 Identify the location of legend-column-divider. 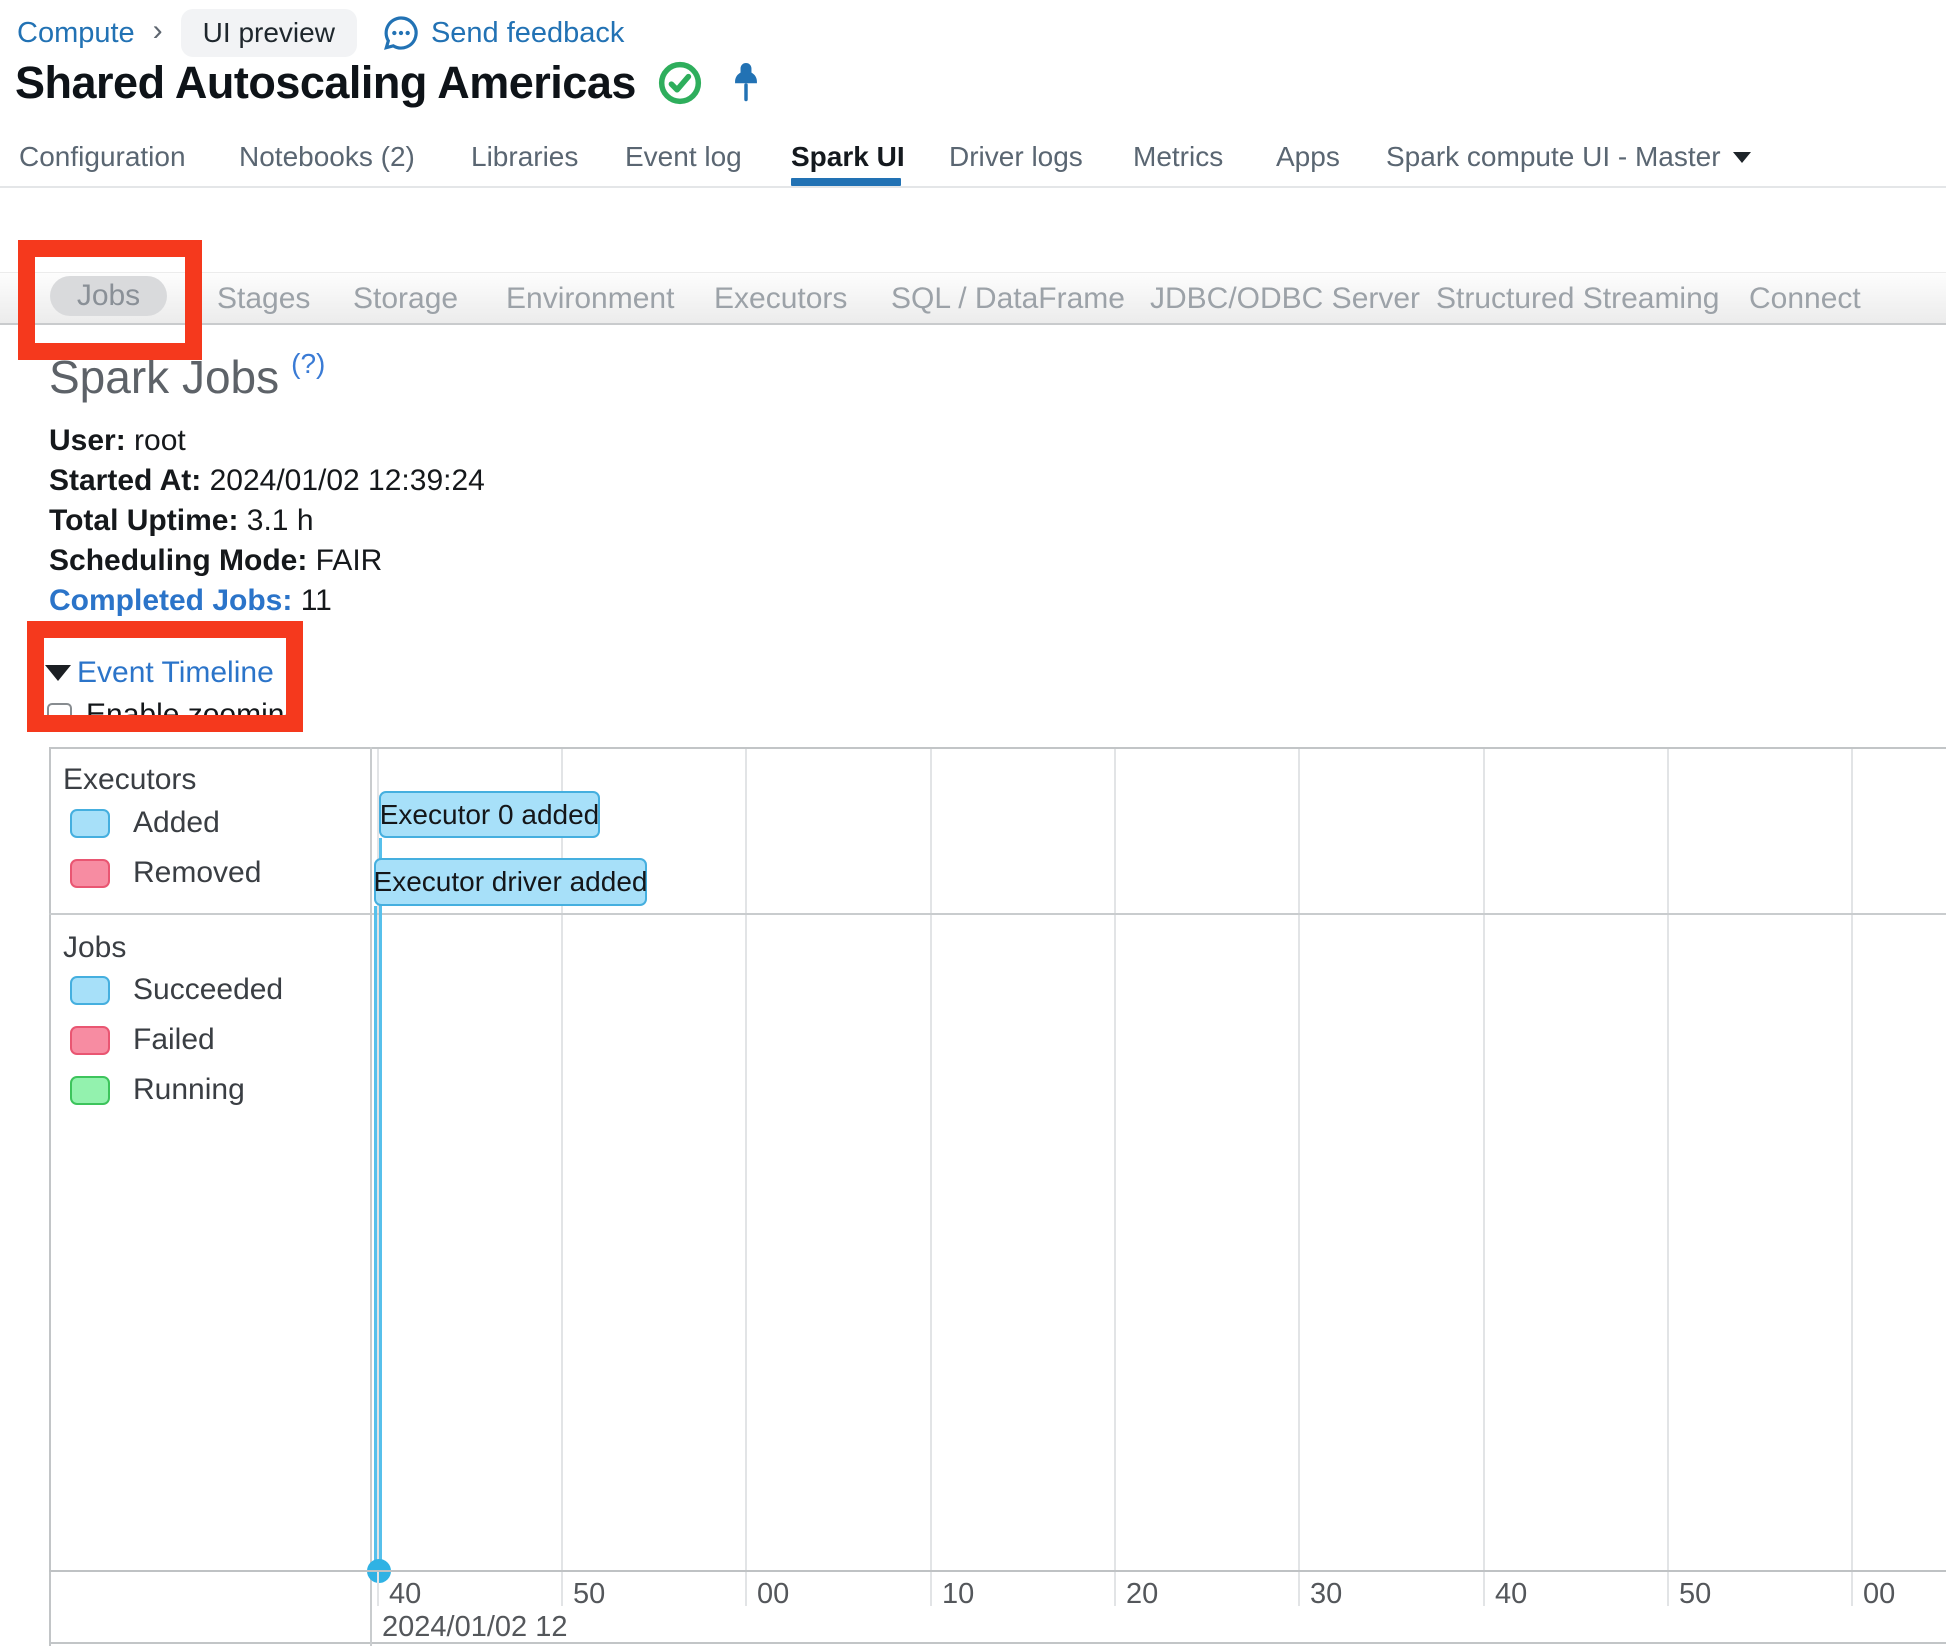
(371, 1196).